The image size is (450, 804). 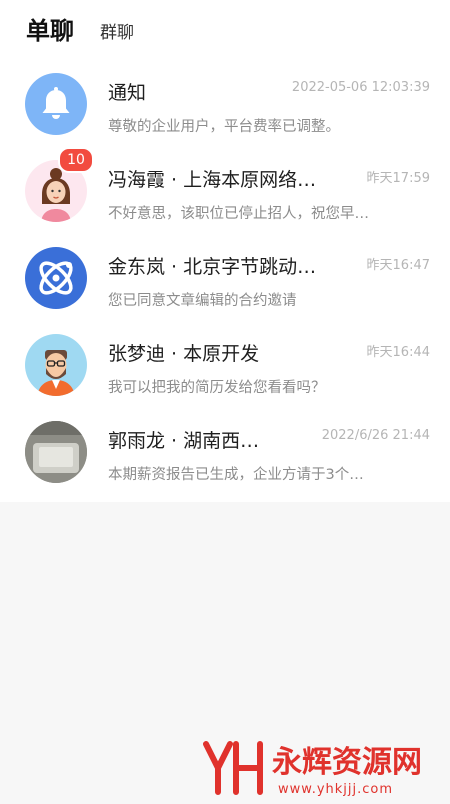 I want to click on chat-name: 通知, so click(x=127, y=93).